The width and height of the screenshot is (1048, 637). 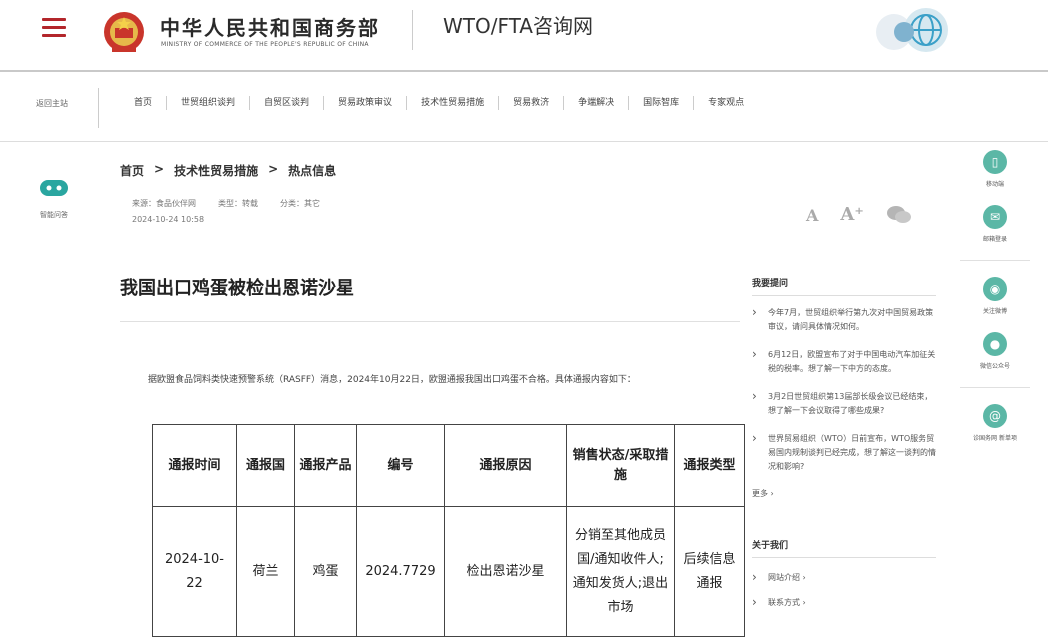 I want to click on col-header-reason: 通报原因, so click(x=505, y=465).